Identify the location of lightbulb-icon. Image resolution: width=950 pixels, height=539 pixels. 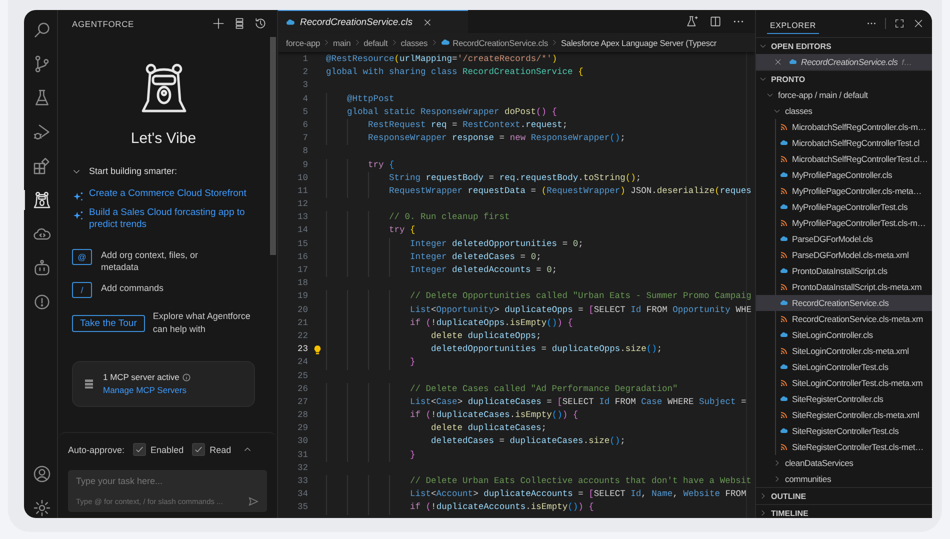
(317, 349).